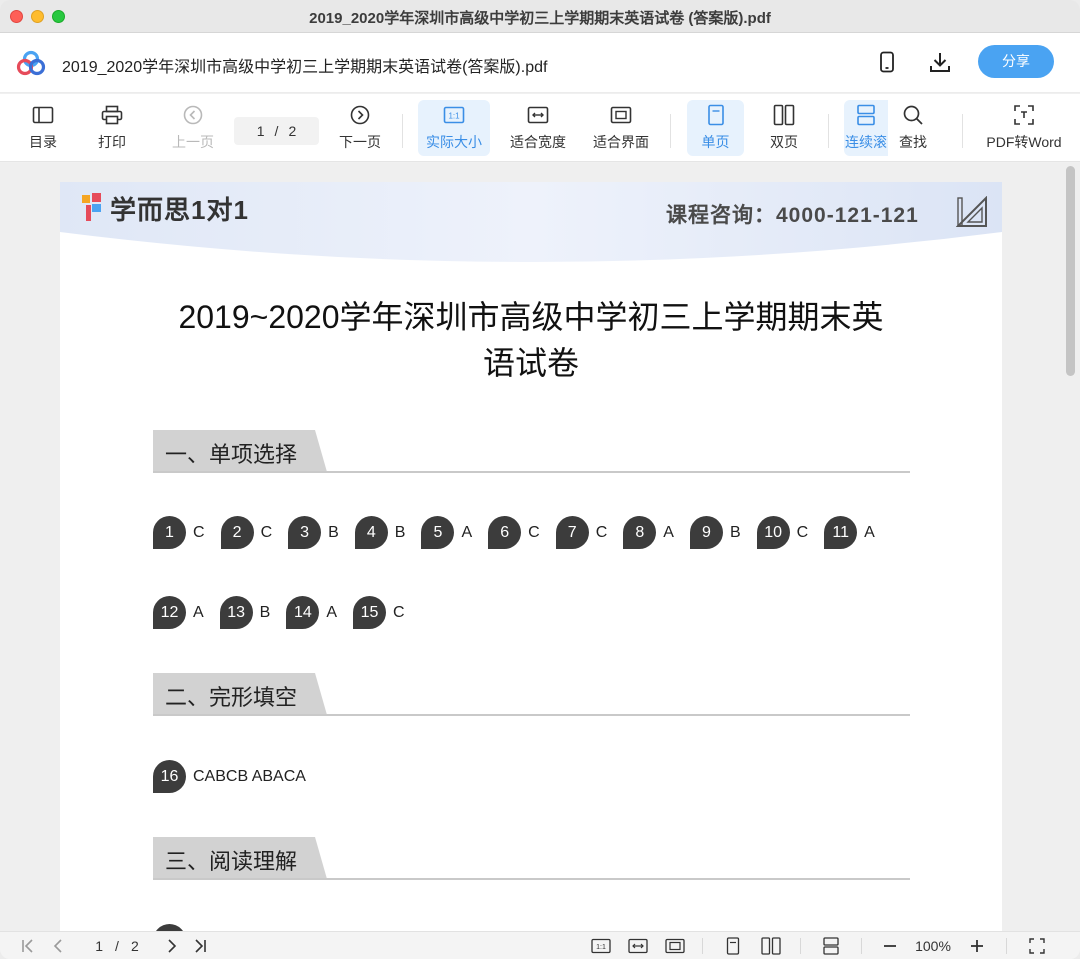  I want to click on single-page-label: 单页, so click(715, 142).